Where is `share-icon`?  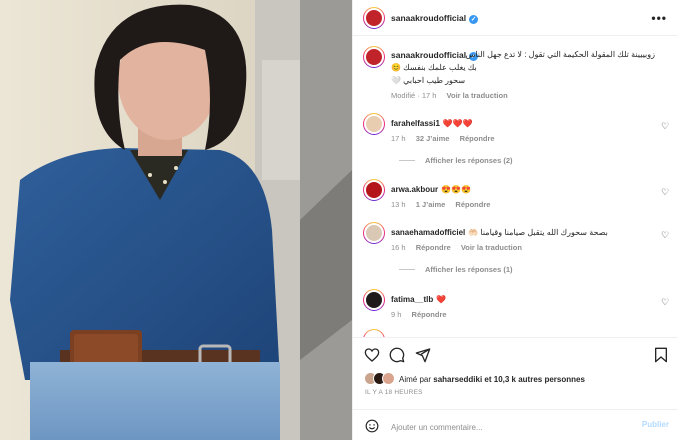
share-icon is located at coordinates (423, 355).